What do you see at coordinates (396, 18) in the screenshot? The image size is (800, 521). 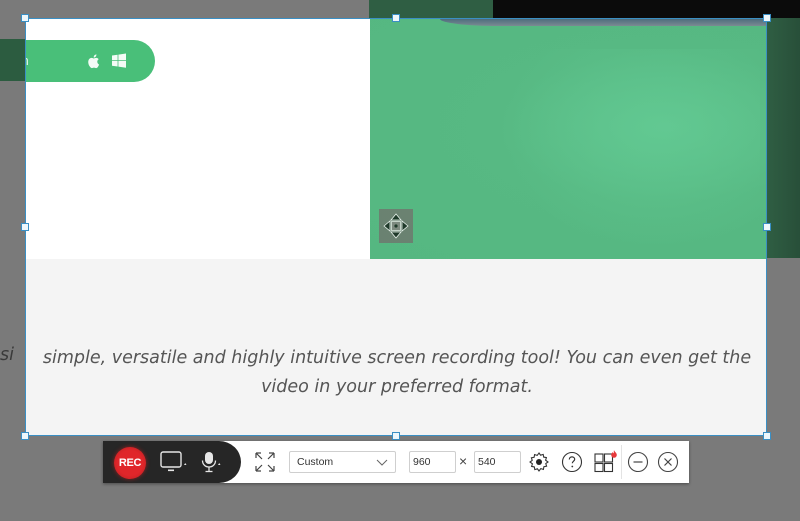 I see `resize-handle-top` at bounding box center [396, 18].